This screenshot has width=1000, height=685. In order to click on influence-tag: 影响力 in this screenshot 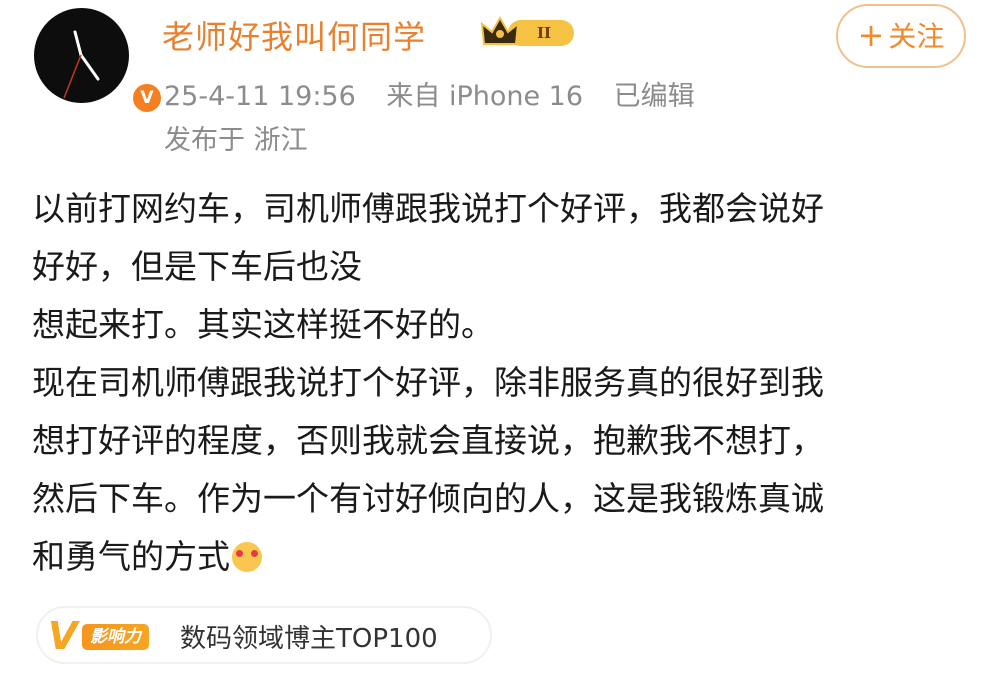, I will do `click(115, 637)`.